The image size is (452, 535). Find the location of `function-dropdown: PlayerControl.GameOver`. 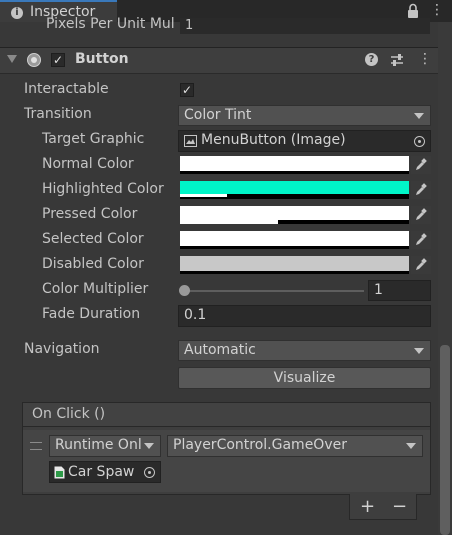

function-dropdown: PlayerControl.GameOver is located at coordinates (295, 446).